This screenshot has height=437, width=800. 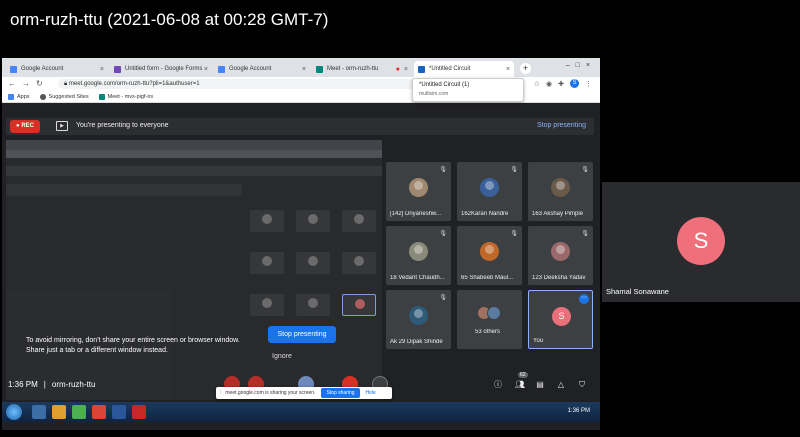 What do you see at coordinates (11, 96) in the screenshot?
I see `apps-grid-icon` at bounding box center [11, 96].